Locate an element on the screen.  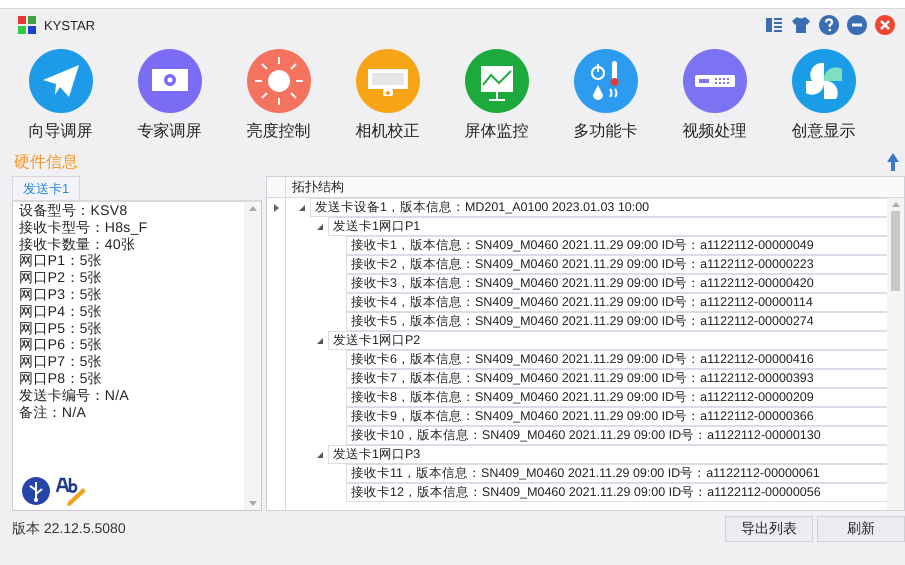
info-line: 网口P5：5张 is located at coordinates (61, 328).